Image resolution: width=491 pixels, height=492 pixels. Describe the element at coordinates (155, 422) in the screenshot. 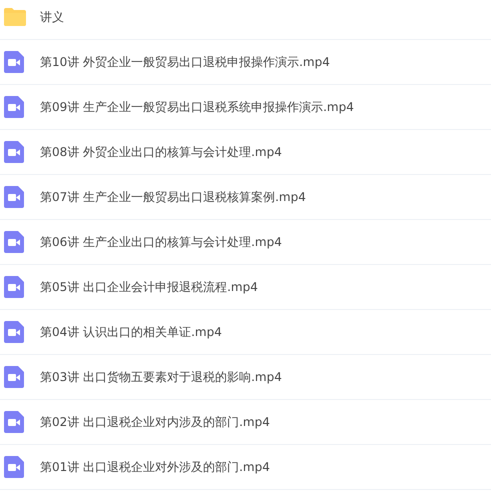

I see `file-name: 第02讲 出口退税企业对内涉及的部门.mp4` at that location.